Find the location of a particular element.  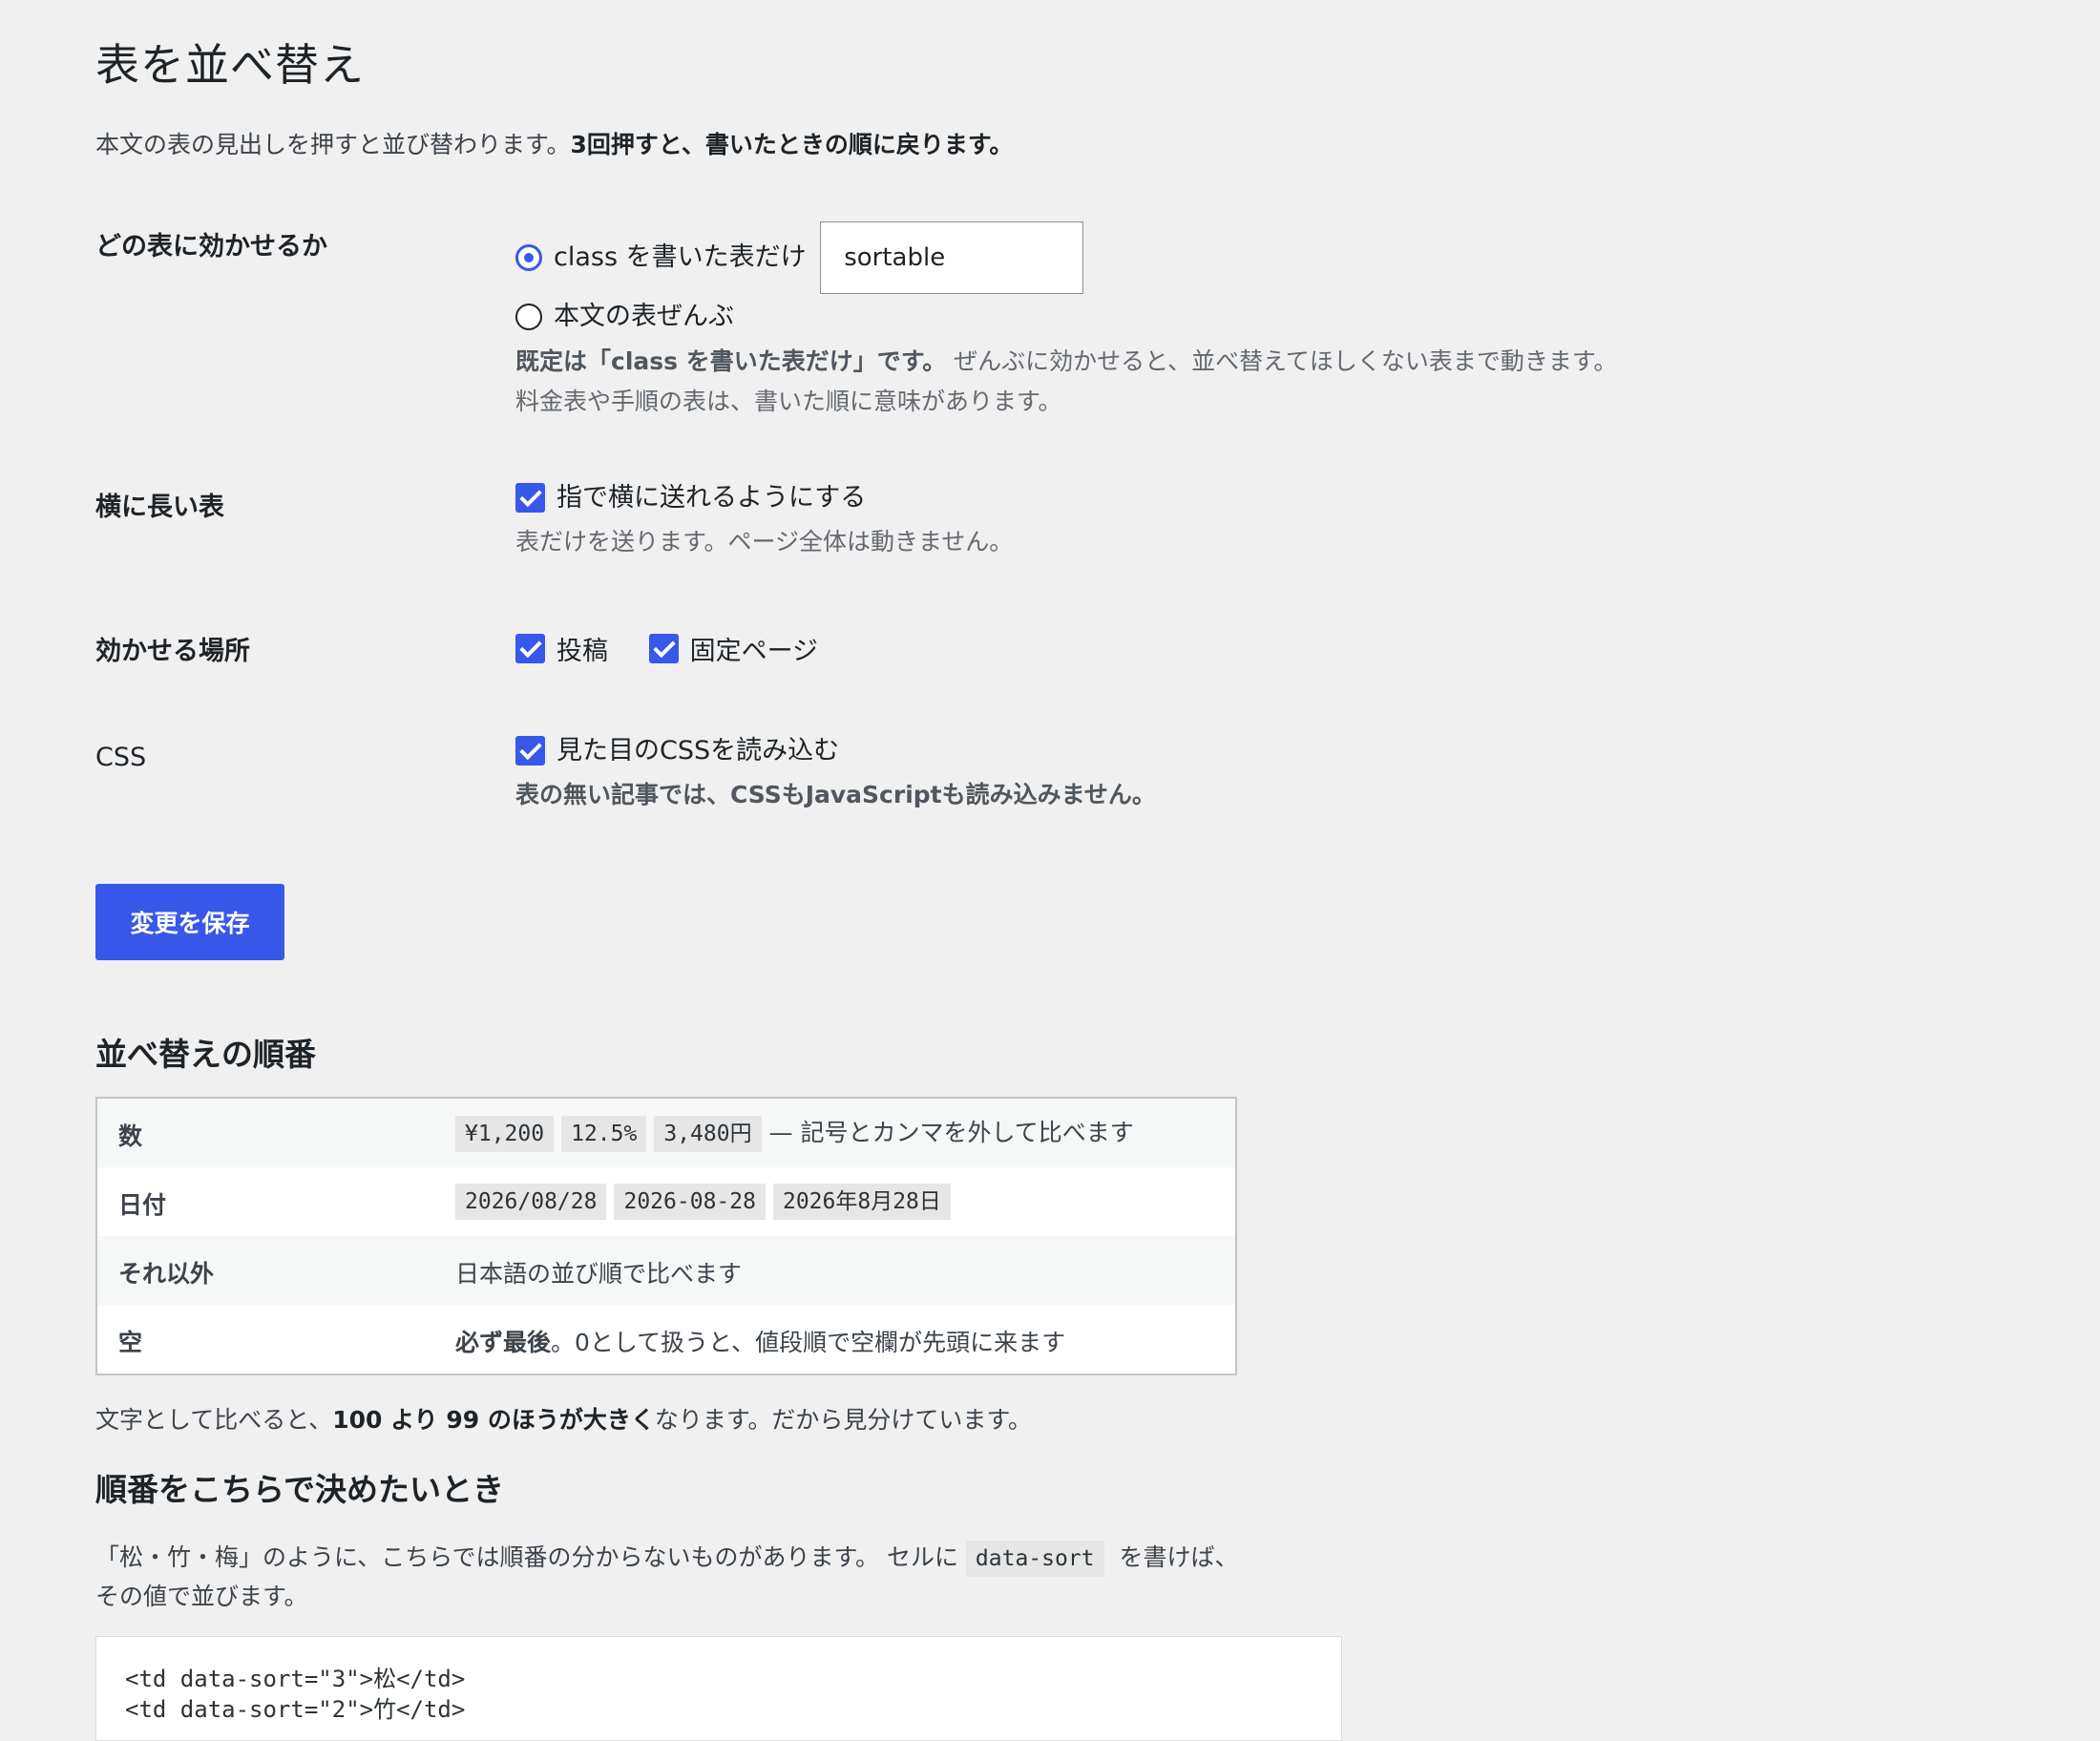

css-checkbox is located at coordinates (530, 751).